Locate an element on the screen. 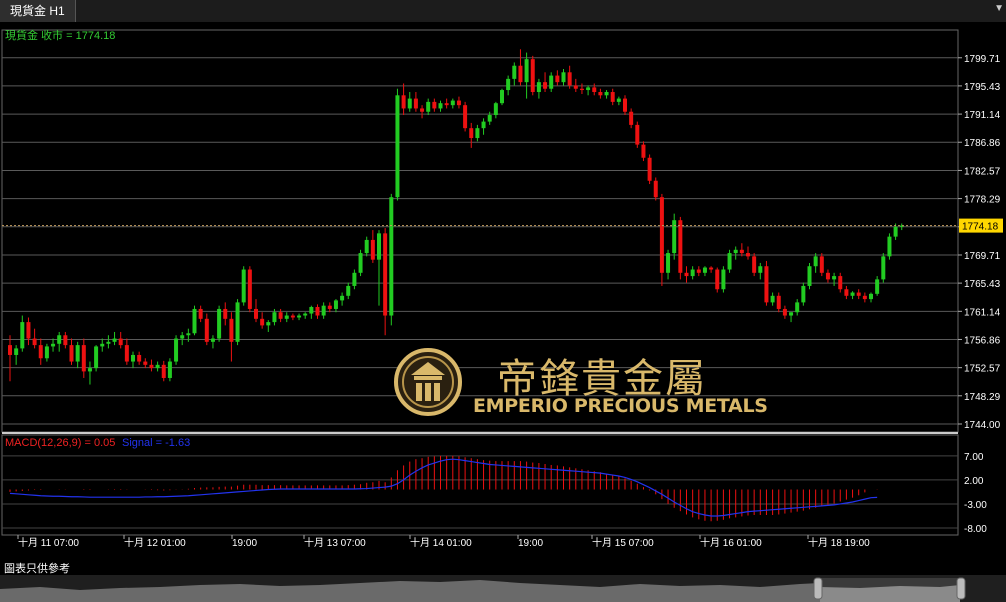 This screenshot has width=1006, height=602. chart-tab: 現貨金 H1 is located at coordinates (38, 11).